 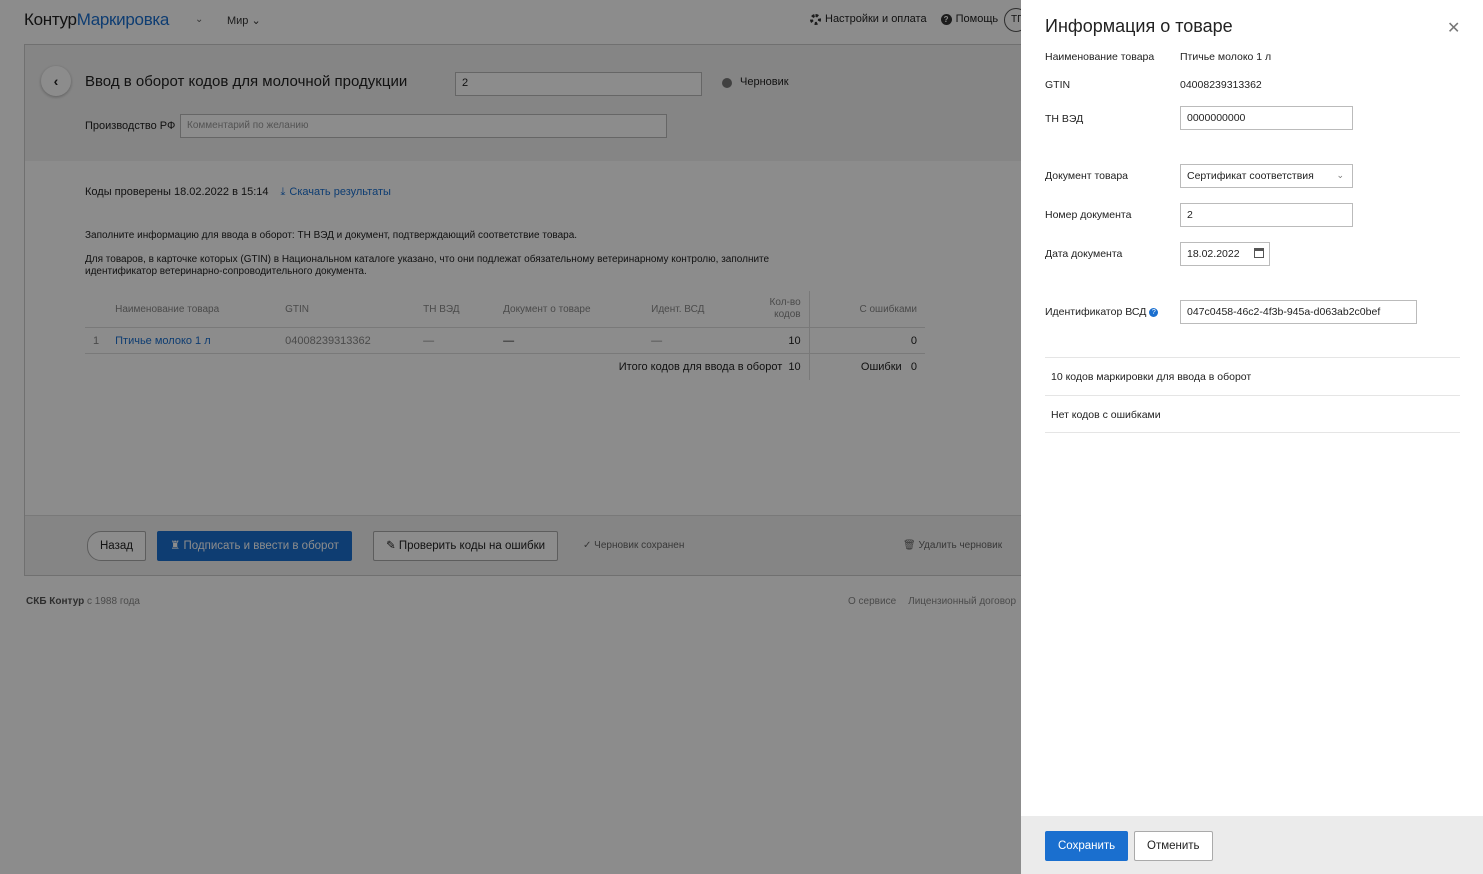 I want to click on gtin-value: 04008239313362, so click(x=1221, y=85).